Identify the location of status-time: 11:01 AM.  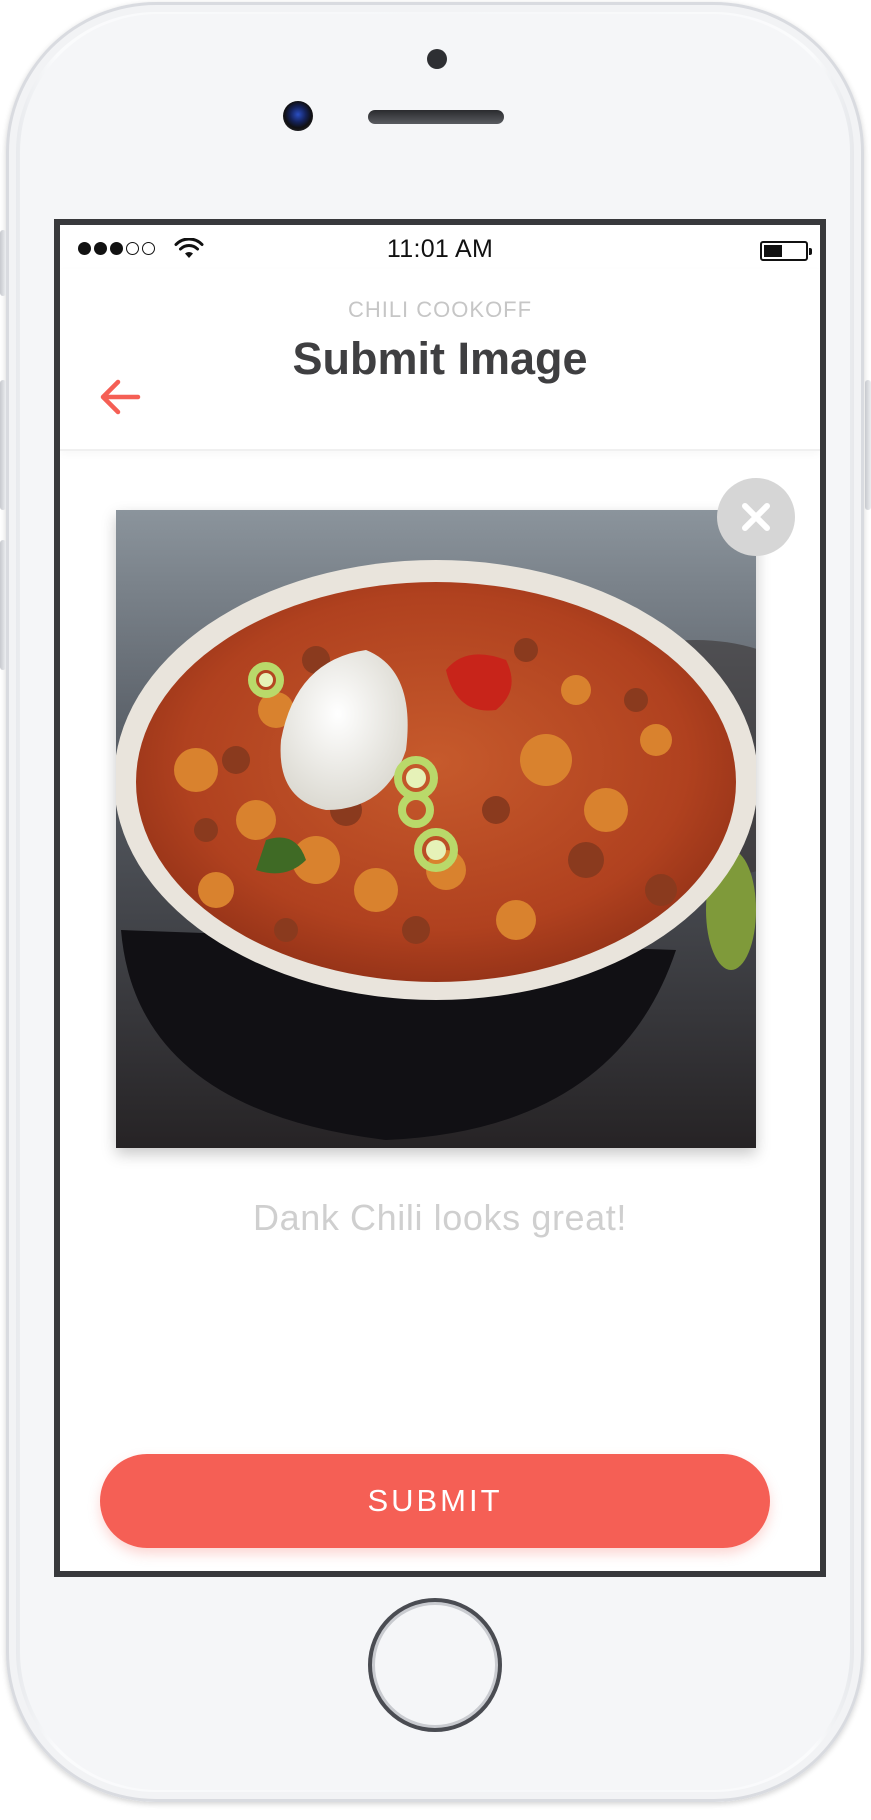
(440, 249).